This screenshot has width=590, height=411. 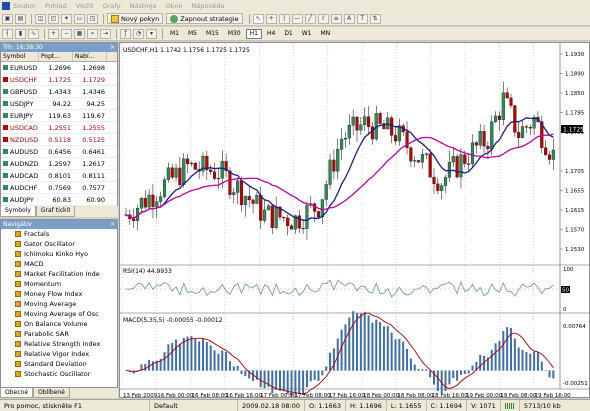 What do you see at coordinates (349, 18) in the screenshot?
I see `text-icon: A` at bounding box center [349, 18].